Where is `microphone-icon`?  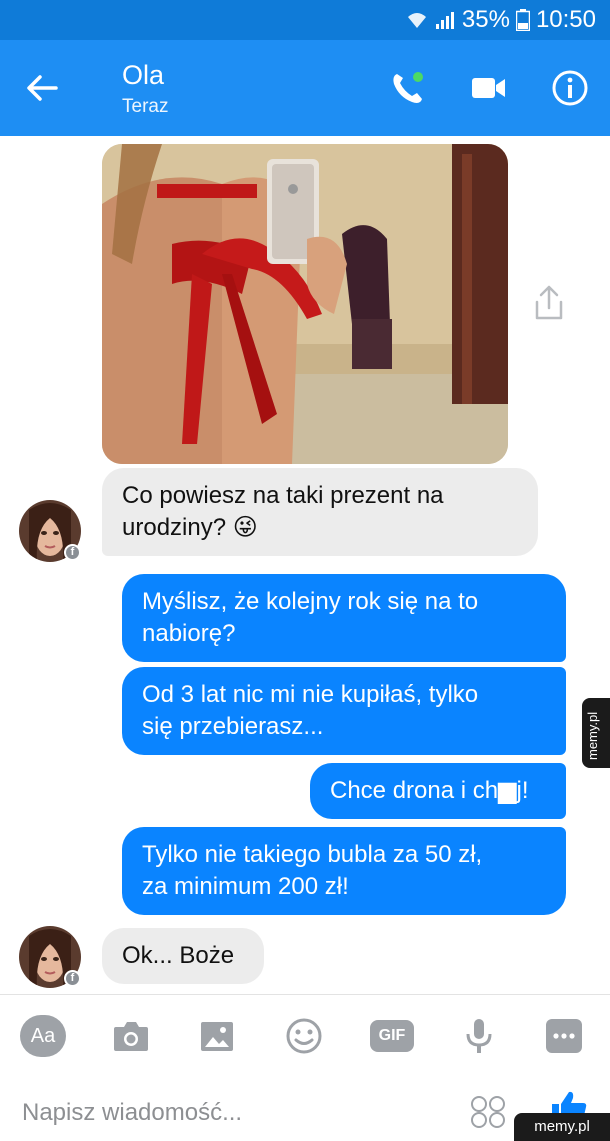
microphone-icon is located at coordinates (479, 1036).